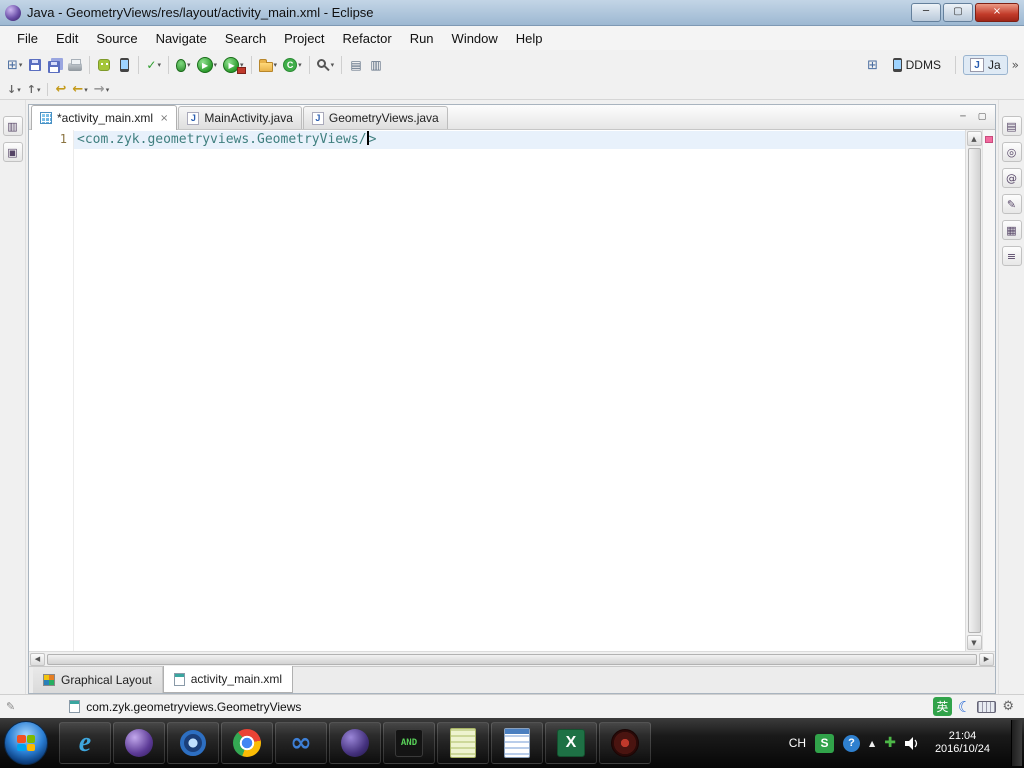  What do you see at coordinates (124, 65) in the screenshot?
I see `avd-manager-button` at bounding box center [124, 65].